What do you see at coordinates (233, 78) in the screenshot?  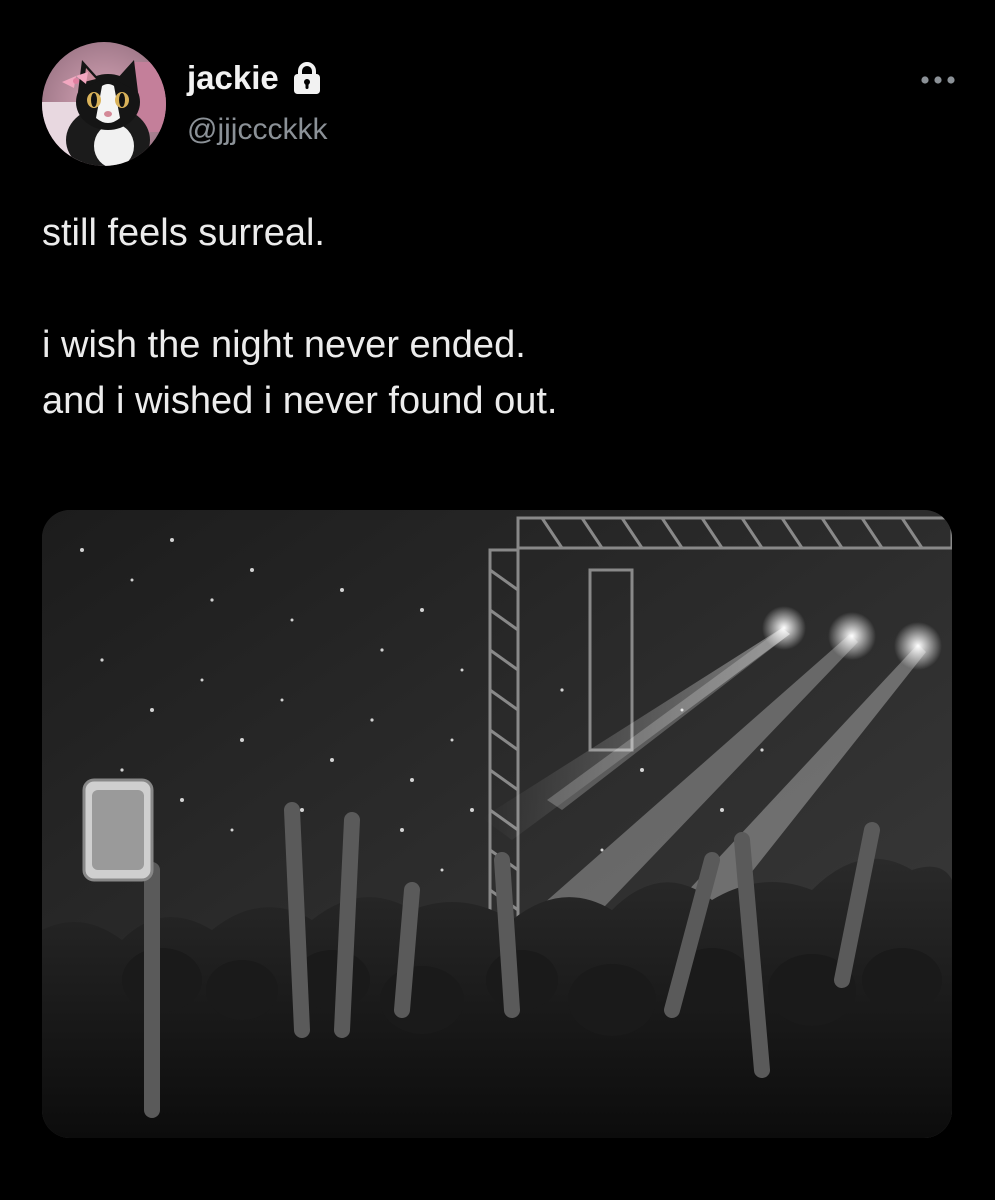 I see `display-name: jackie` at bounding box center [233, 78].